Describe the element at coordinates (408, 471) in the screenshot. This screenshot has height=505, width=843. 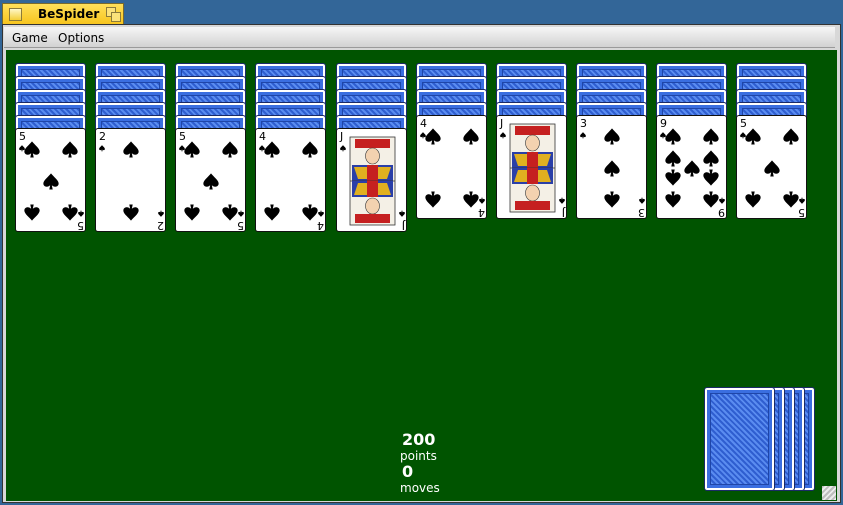
I see `moves-value: 0` at that location.